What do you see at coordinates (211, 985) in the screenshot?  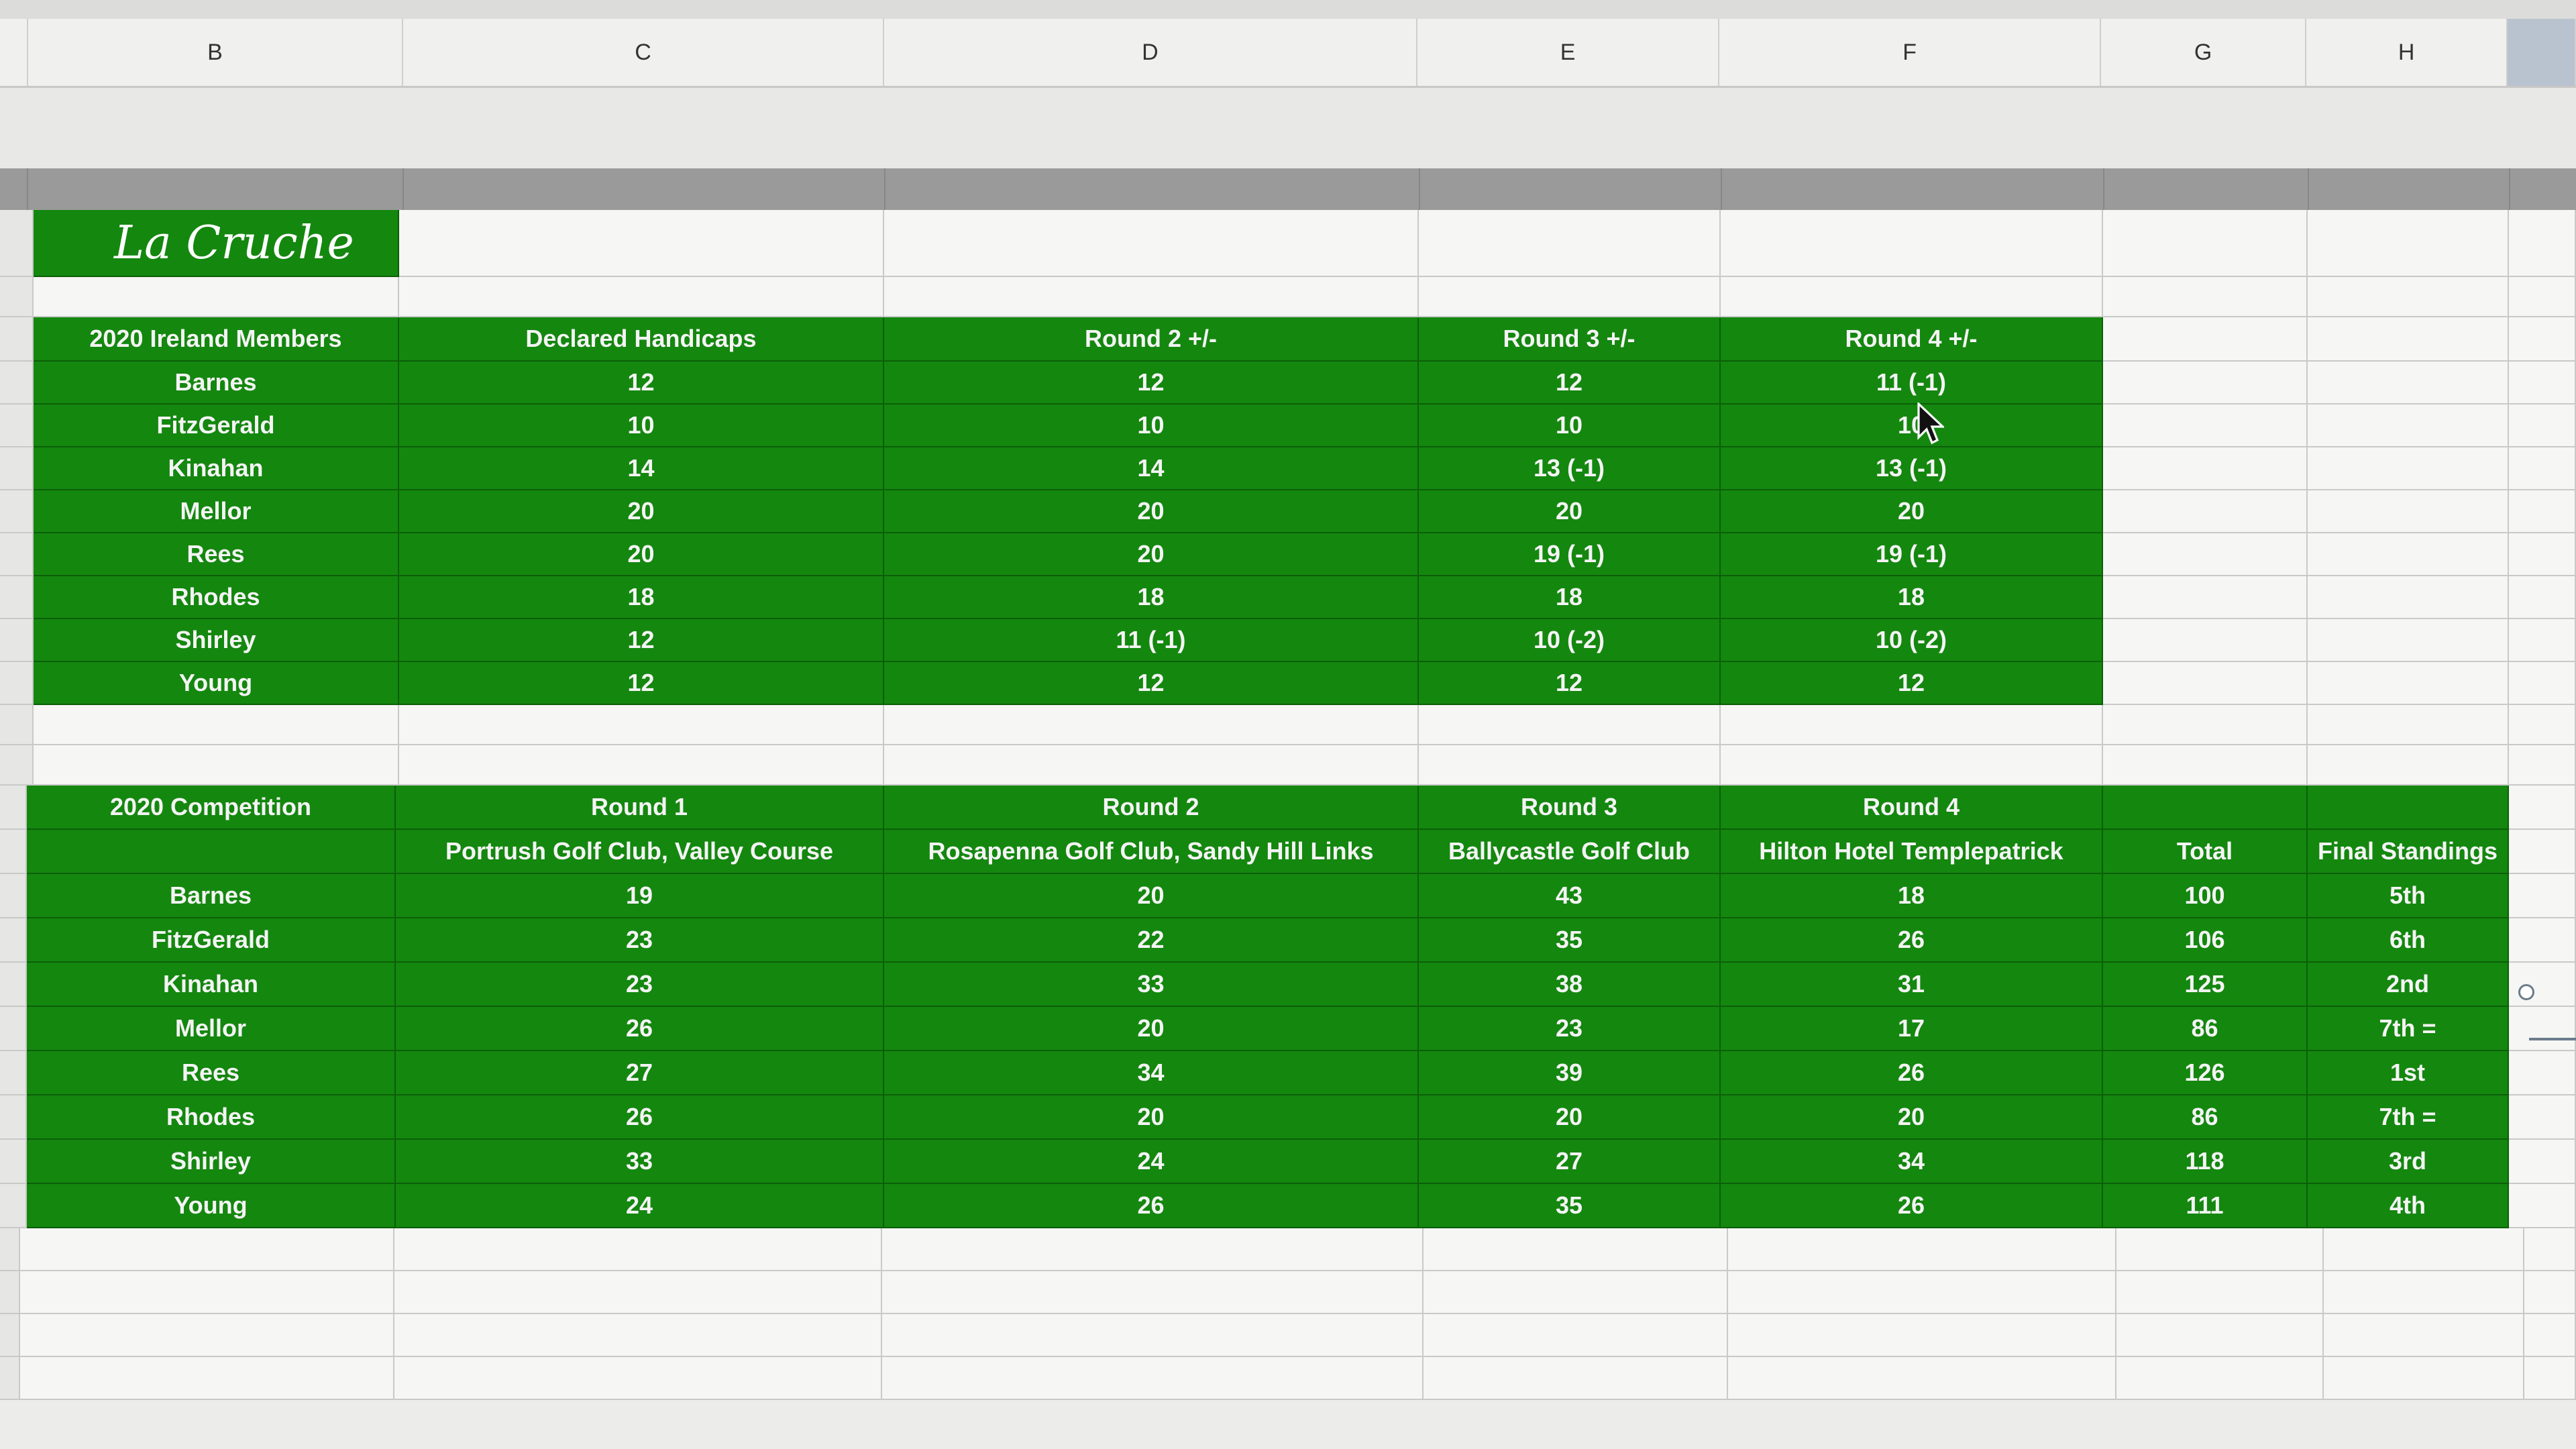 I see `player-name: Kinahan` at bounding box center [211, 985].